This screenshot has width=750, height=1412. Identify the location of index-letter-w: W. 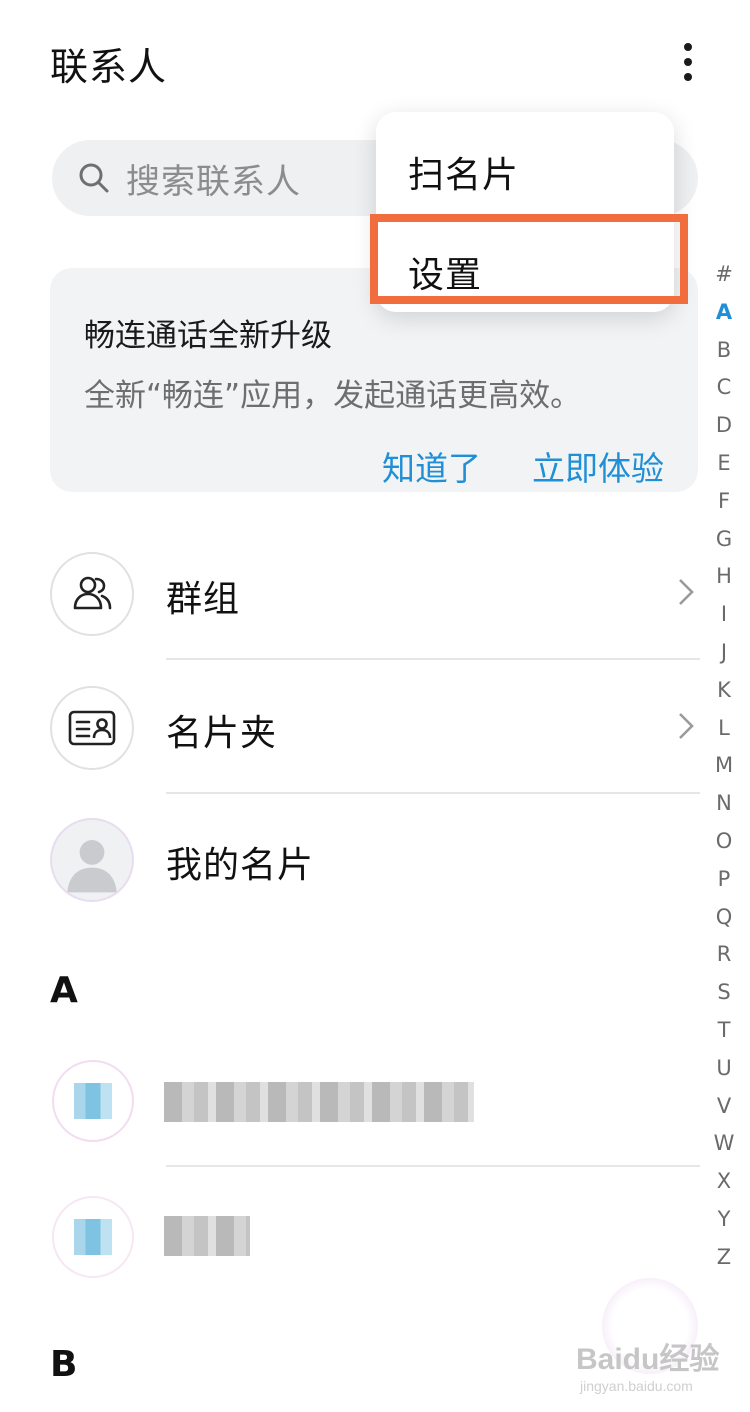
(724, 1144).